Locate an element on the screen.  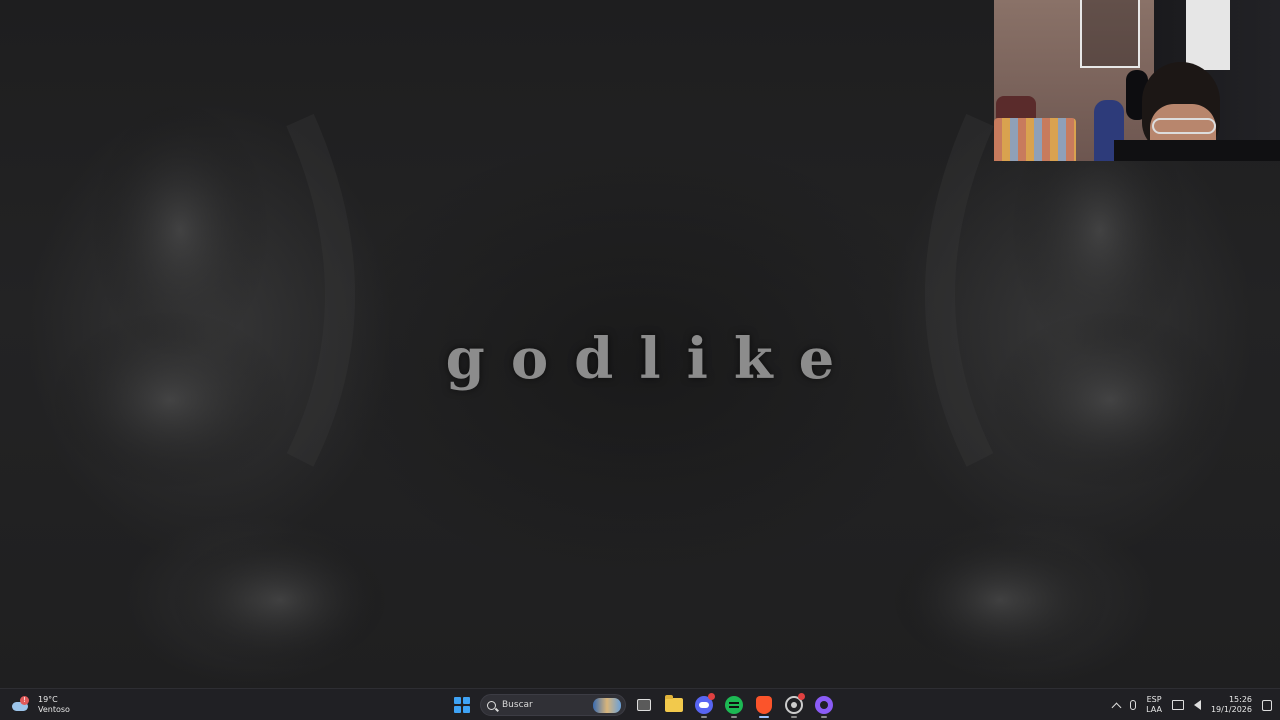
wallpaper-title: godlike is located at coordinates (653, 359).